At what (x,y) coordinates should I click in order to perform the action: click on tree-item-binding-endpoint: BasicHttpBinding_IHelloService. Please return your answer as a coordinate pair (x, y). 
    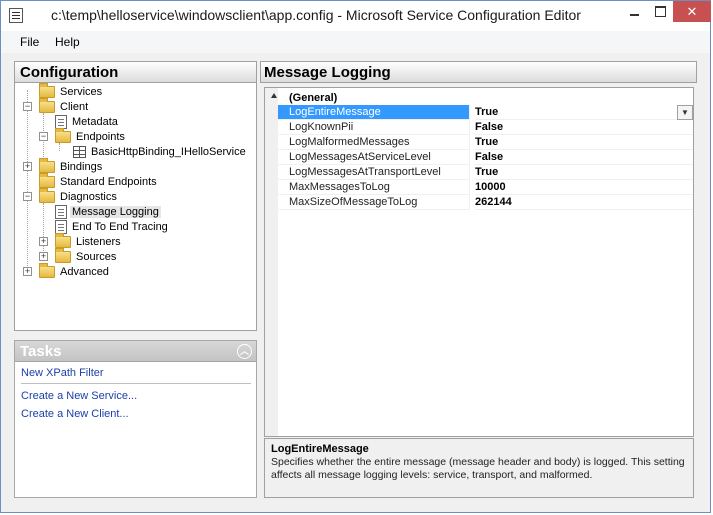
    Looking at the image, I should click on (160, 151).